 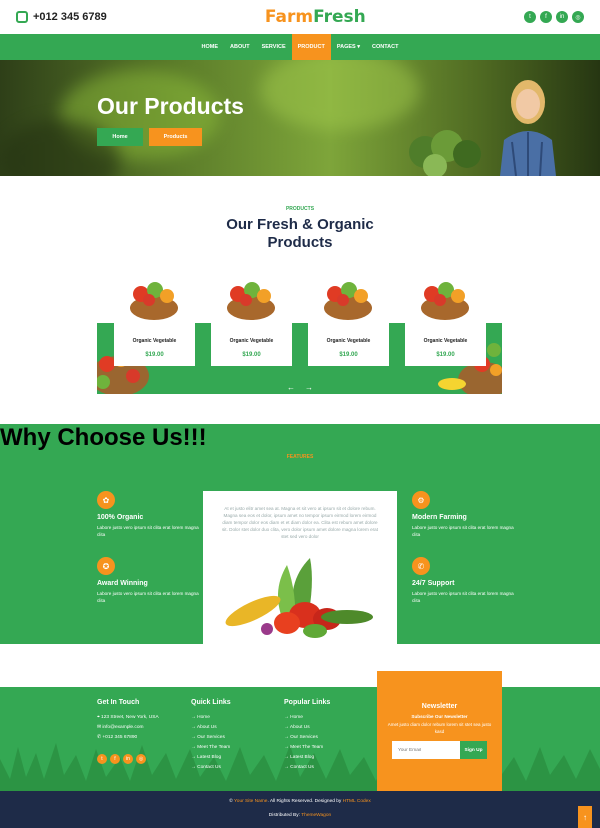 I want to click on newsletter-title: Newsletter, so click(x=439, y=706).